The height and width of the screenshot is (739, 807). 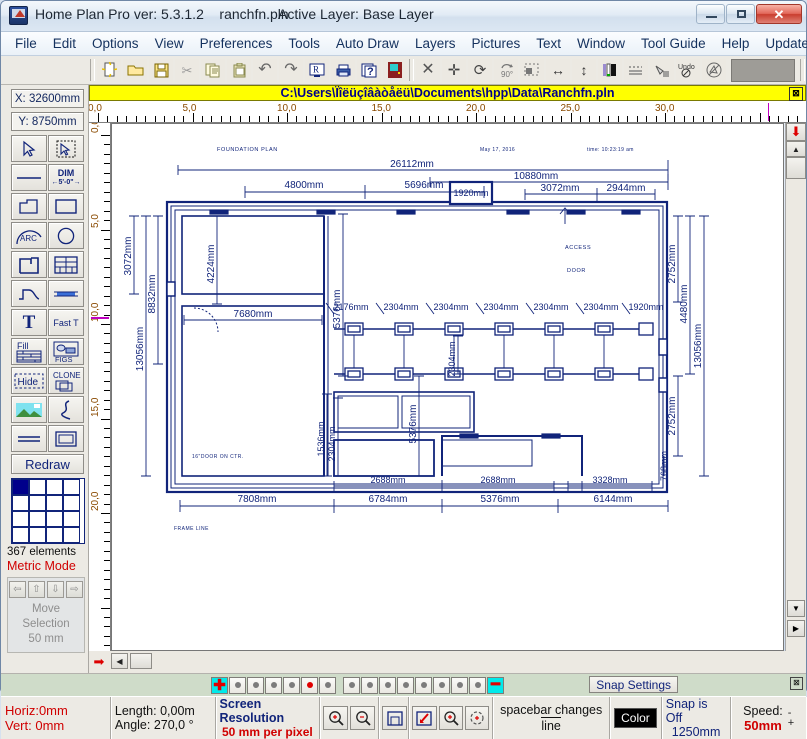 I want to click on polyline-tool, so click(x=29, y=206).